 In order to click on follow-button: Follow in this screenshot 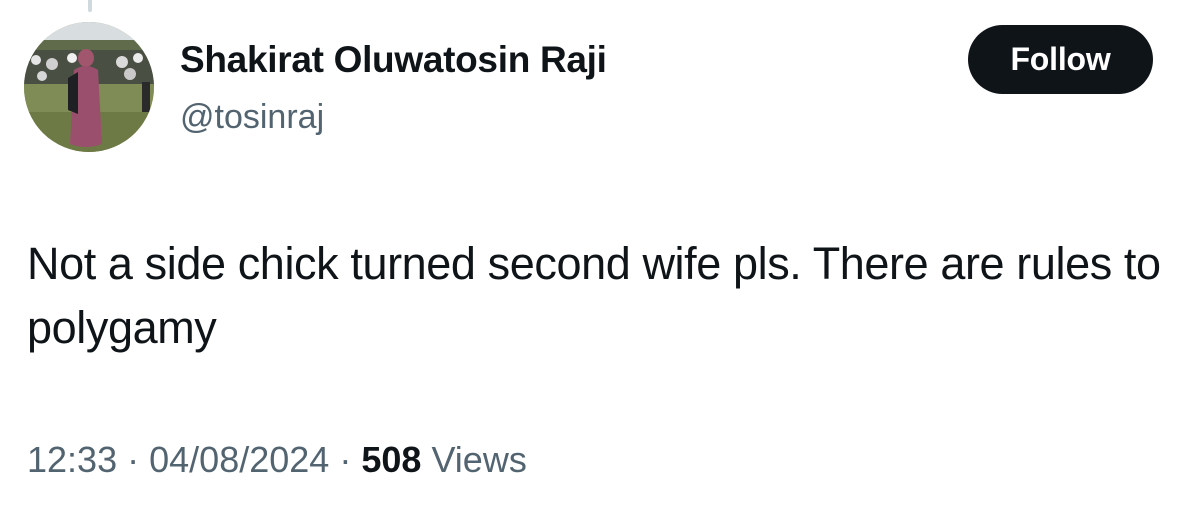, I will do `click(1060, 59)`.